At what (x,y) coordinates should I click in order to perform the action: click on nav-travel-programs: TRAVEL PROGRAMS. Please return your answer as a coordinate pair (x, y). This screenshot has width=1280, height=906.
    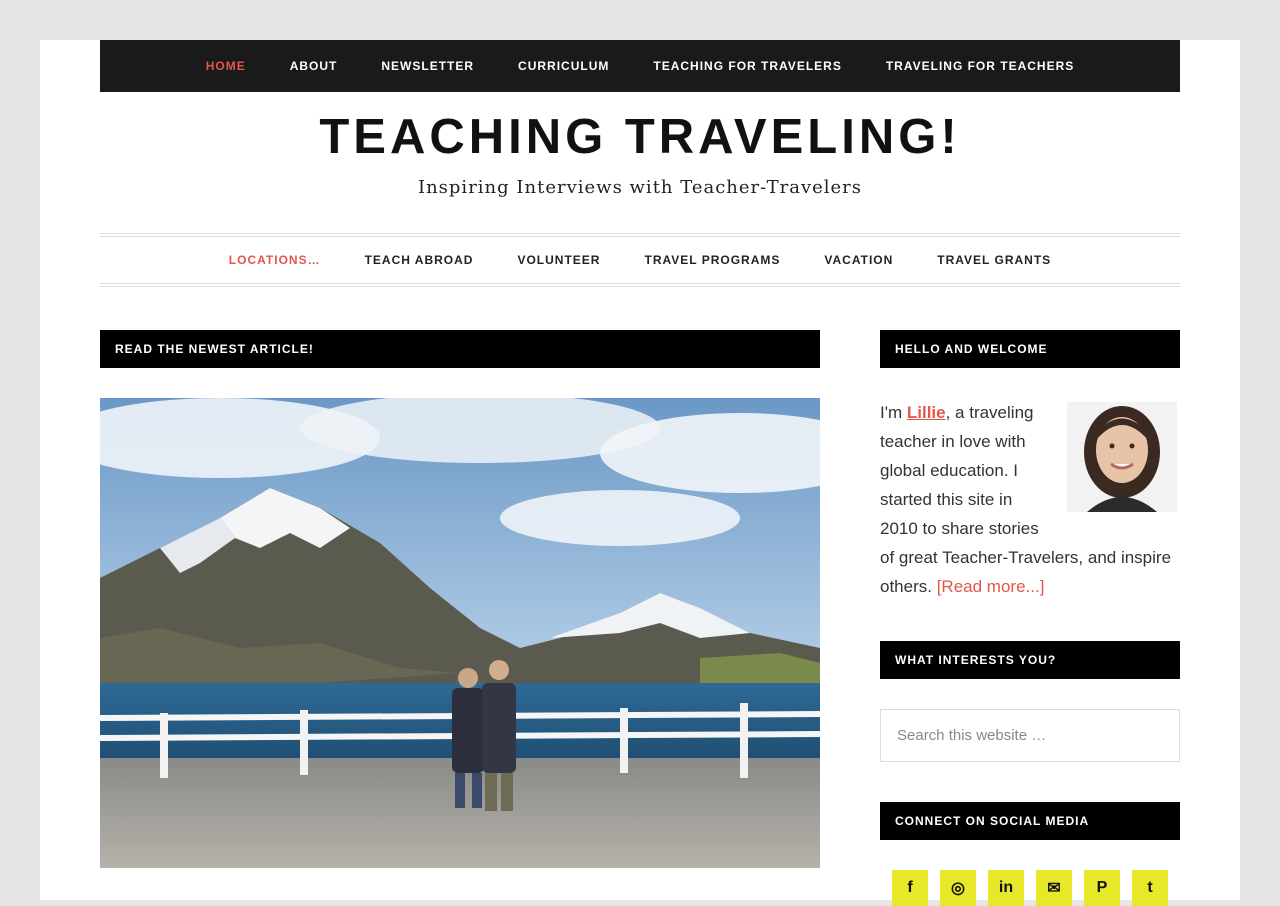
    Looking at the image, I should click on (712, 260).